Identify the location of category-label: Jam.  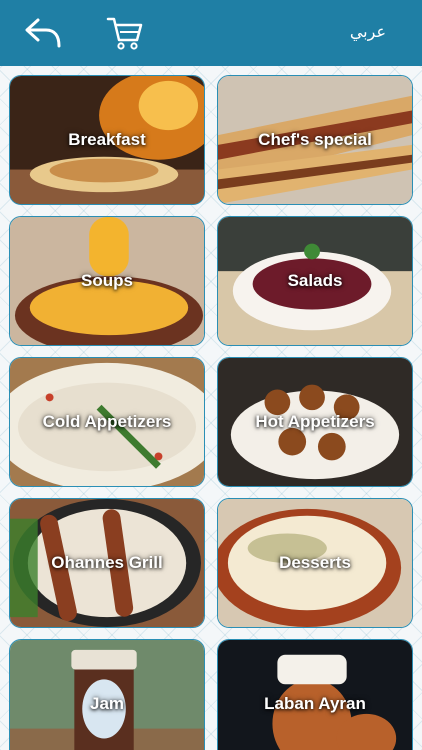
(107, 703).